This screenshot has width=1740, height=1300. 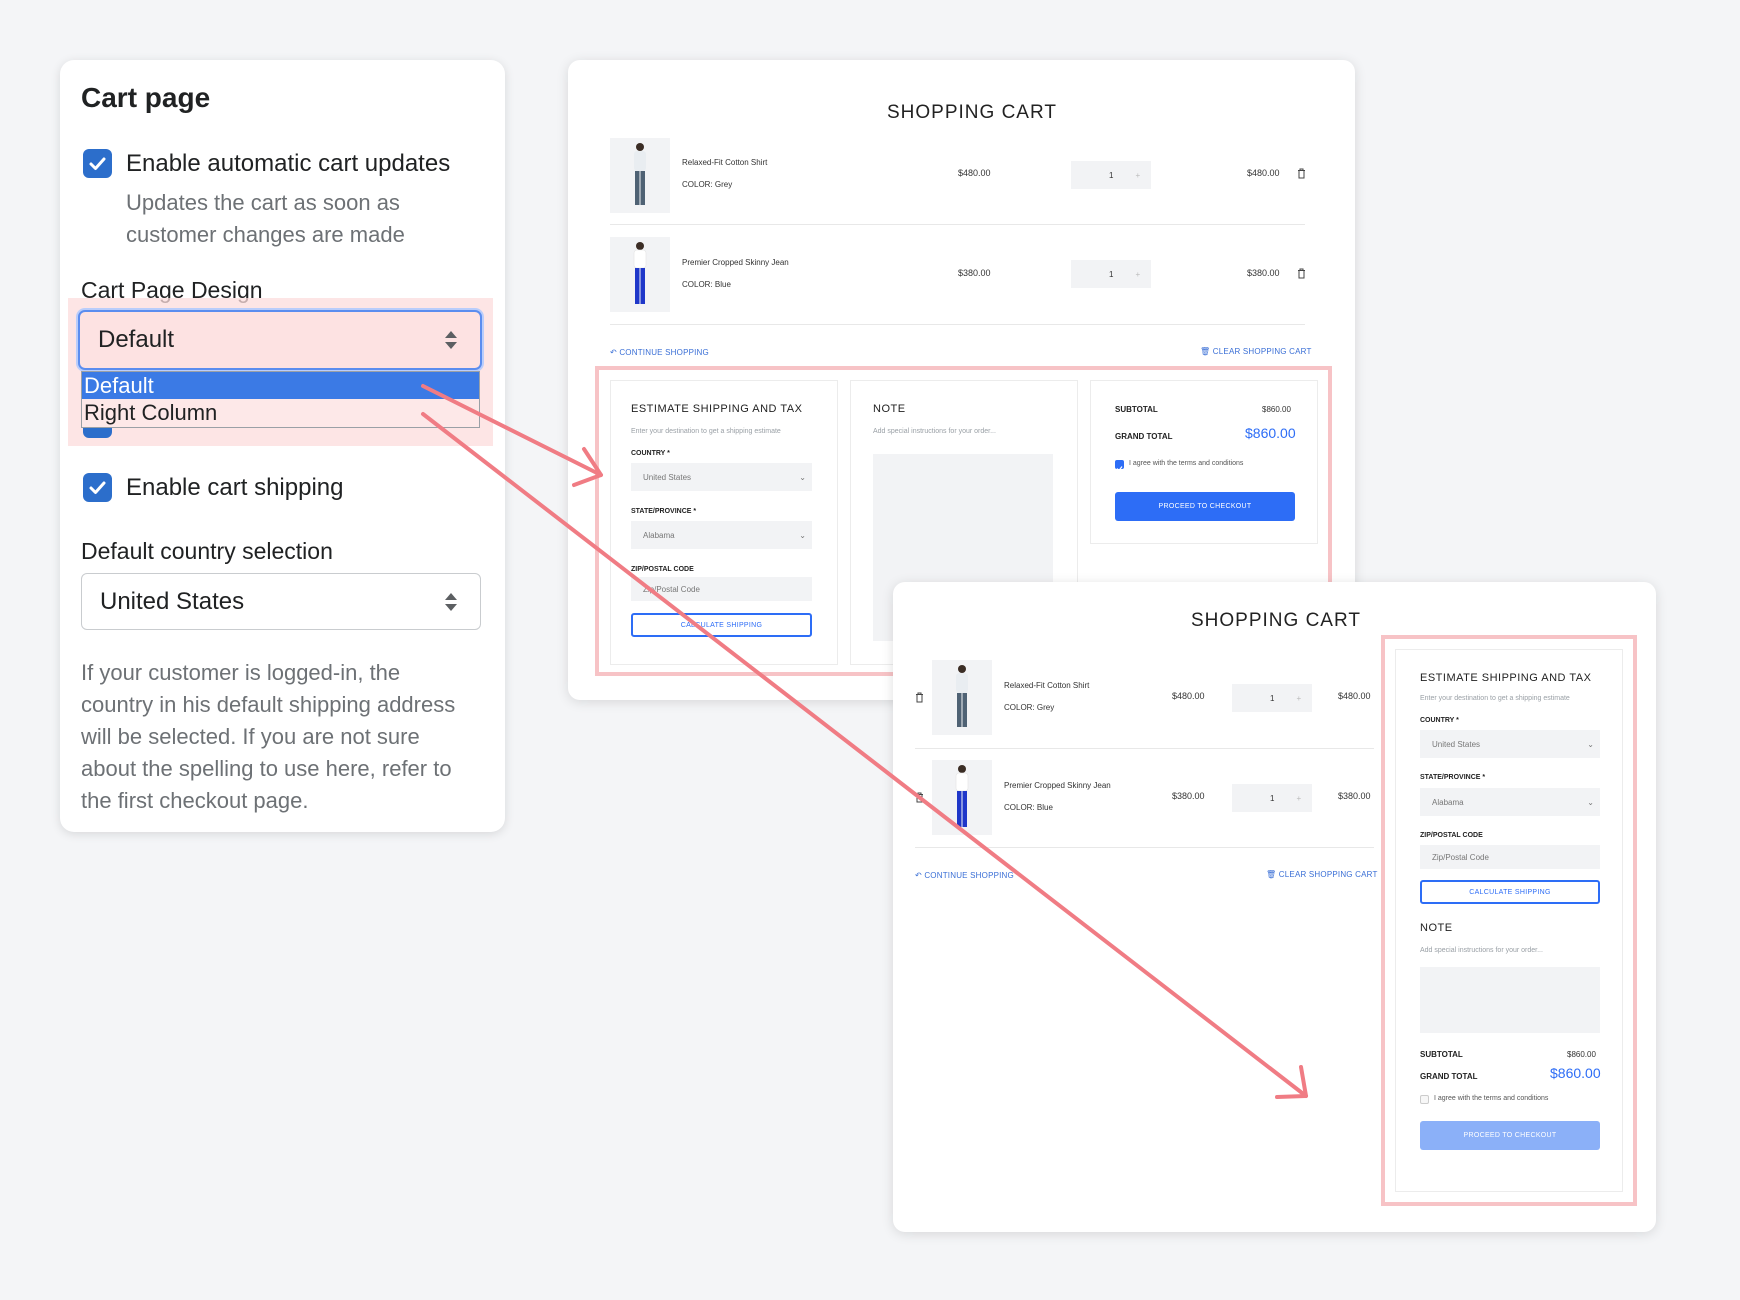 I want to click on arrow-default-to-cart1, so click(x=512, y=430).